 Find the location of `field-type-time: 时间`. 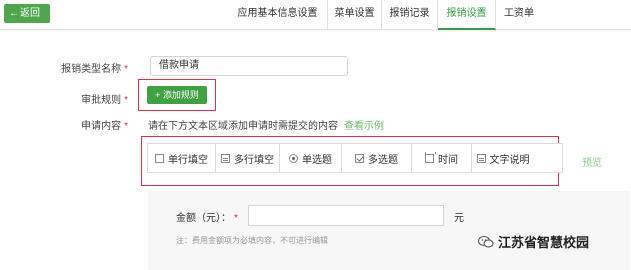

field-type-time: 时间 is located at coordinates (442, 158).